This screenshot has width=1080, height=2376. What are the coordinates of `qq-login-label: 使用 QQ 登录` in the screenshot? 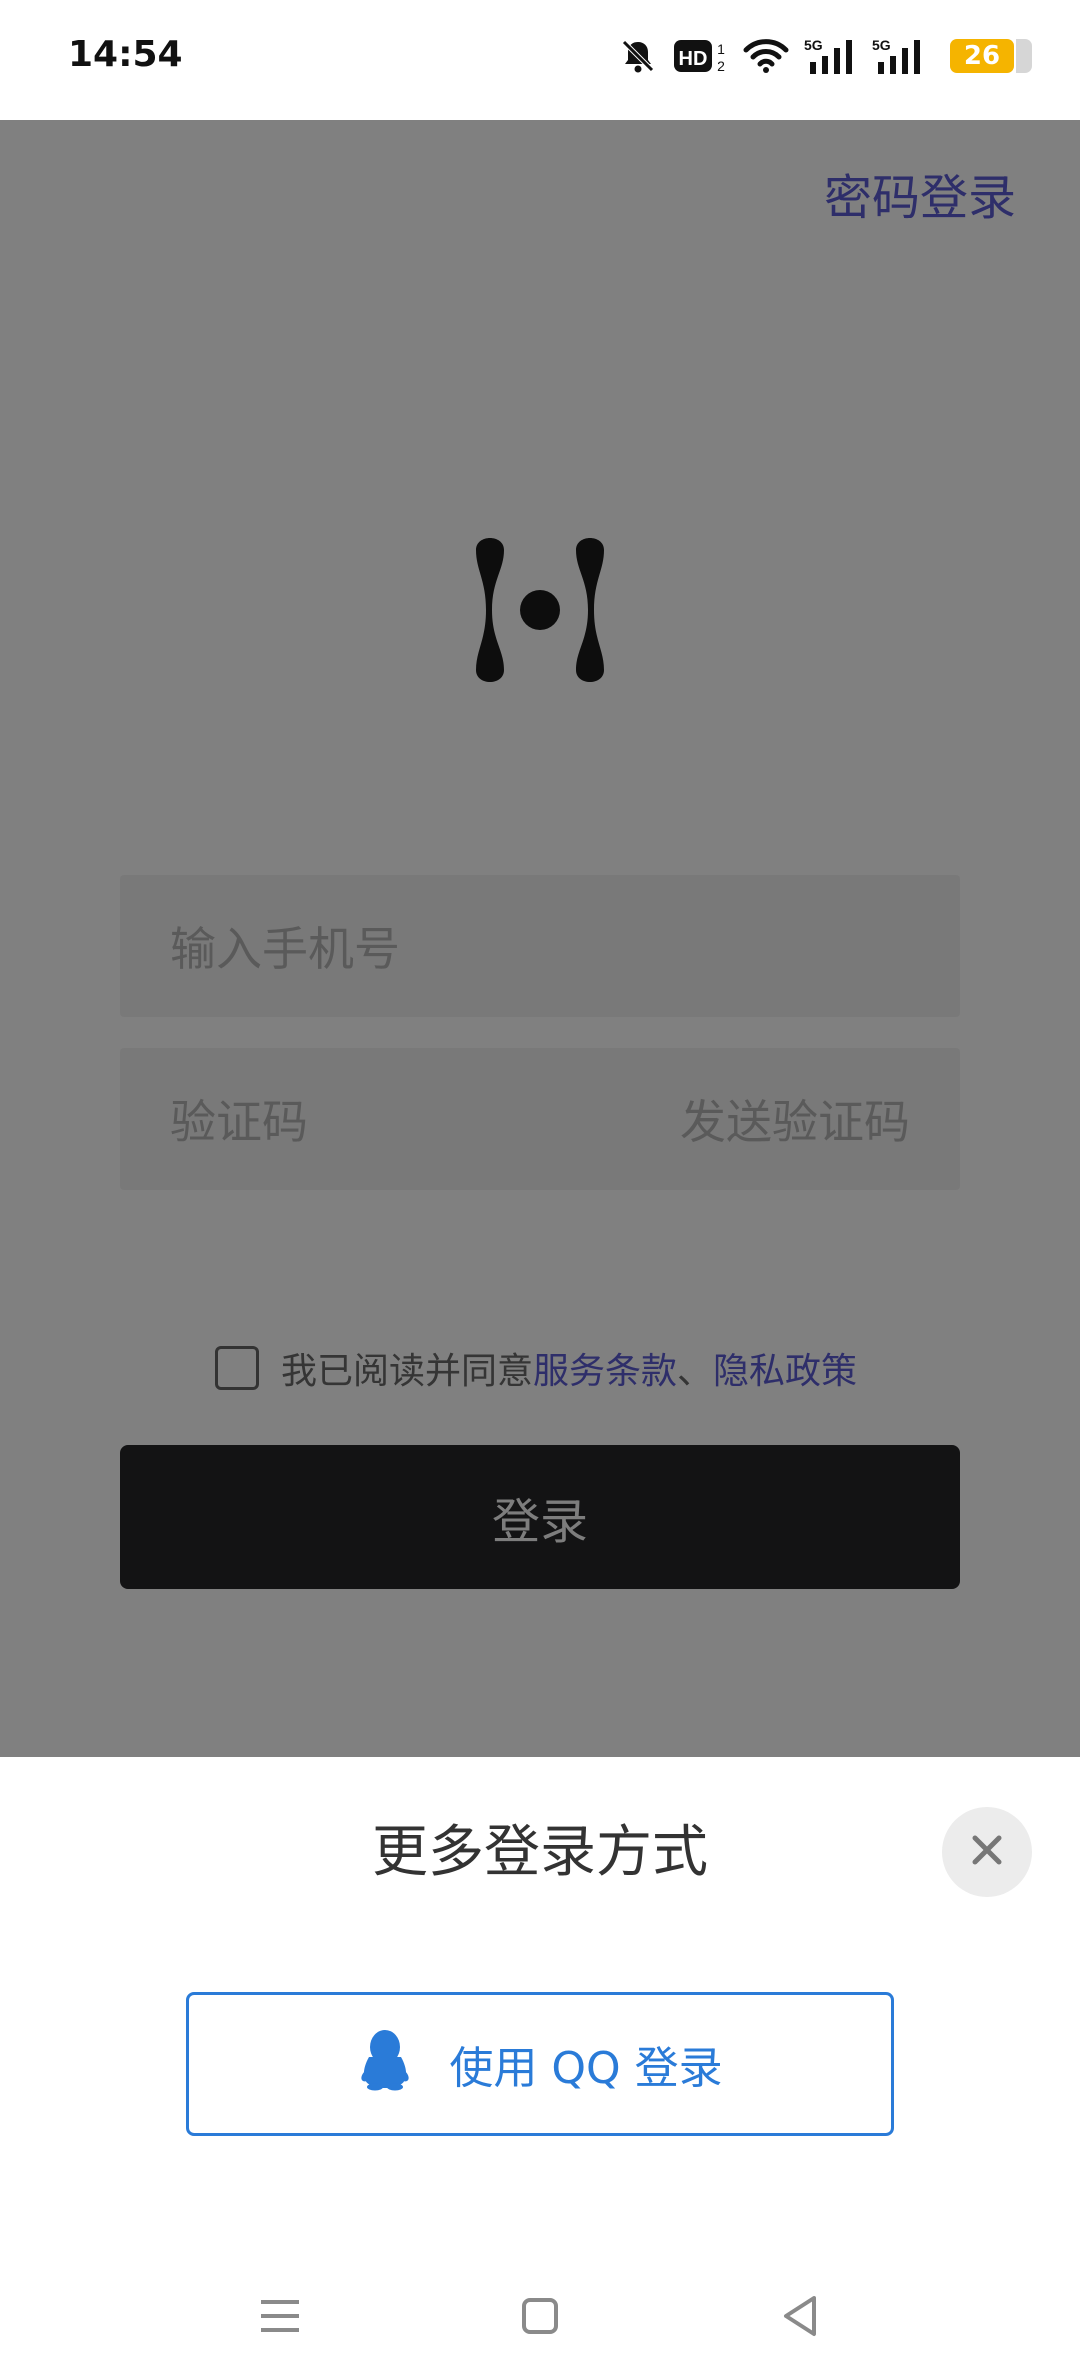 It's located at (586, 2068).